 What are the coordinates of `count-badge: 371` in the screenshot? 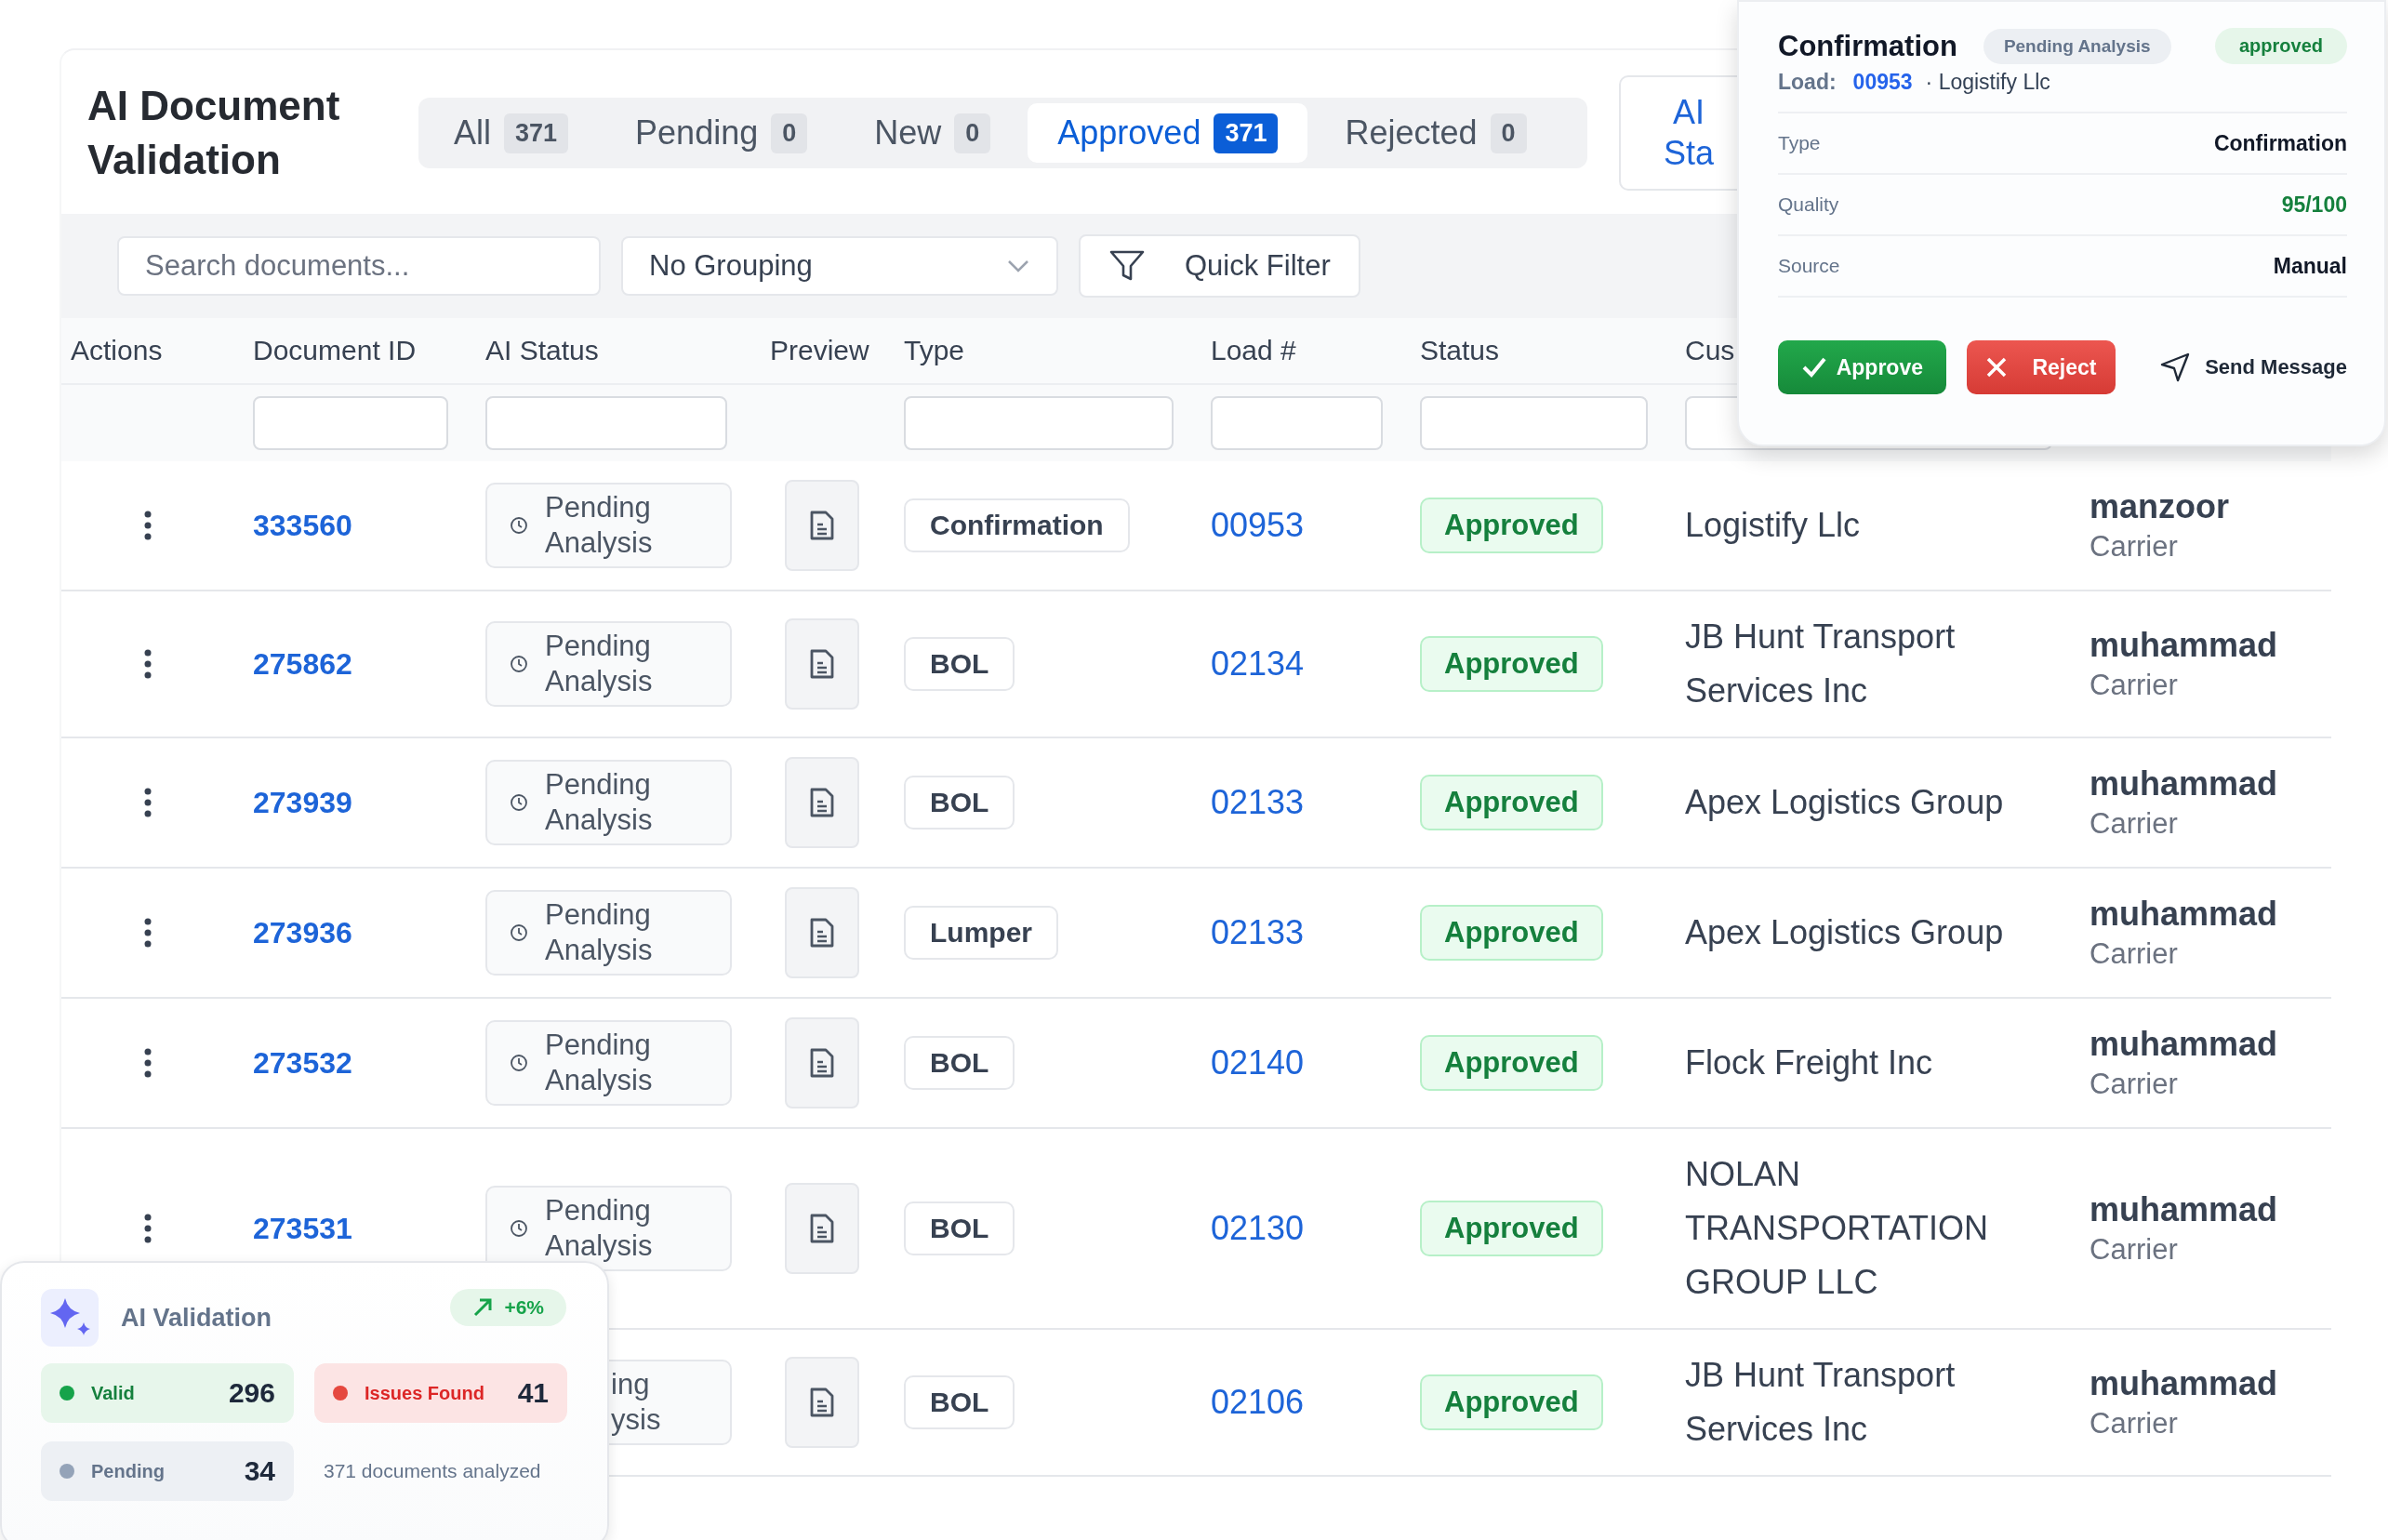 It's located at (1246, 133).